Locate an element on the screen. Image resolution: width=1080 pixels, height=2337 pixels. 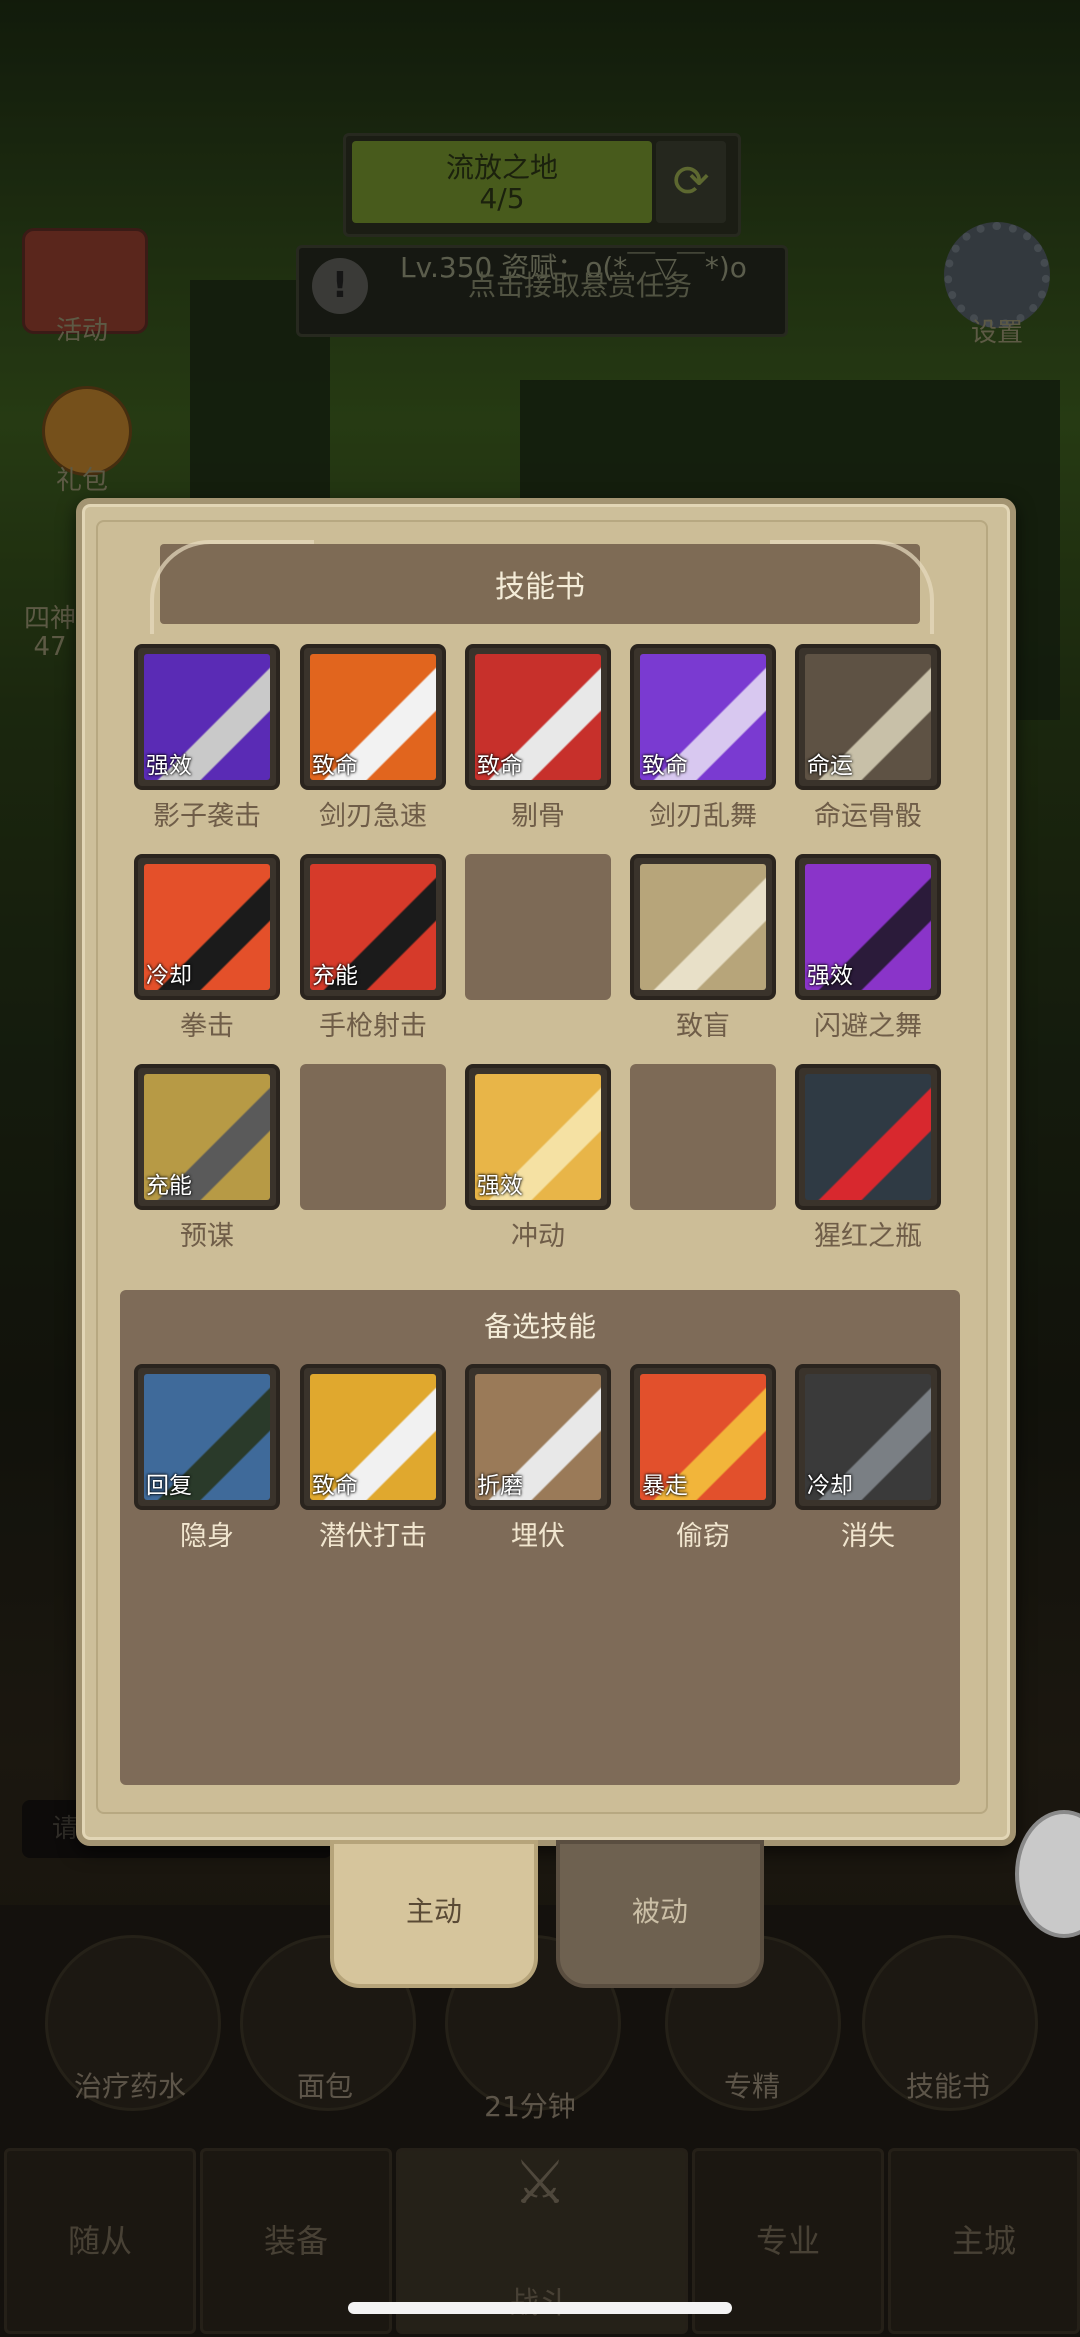
skill-name: 拳击 is located at coordinates (207, 1026).